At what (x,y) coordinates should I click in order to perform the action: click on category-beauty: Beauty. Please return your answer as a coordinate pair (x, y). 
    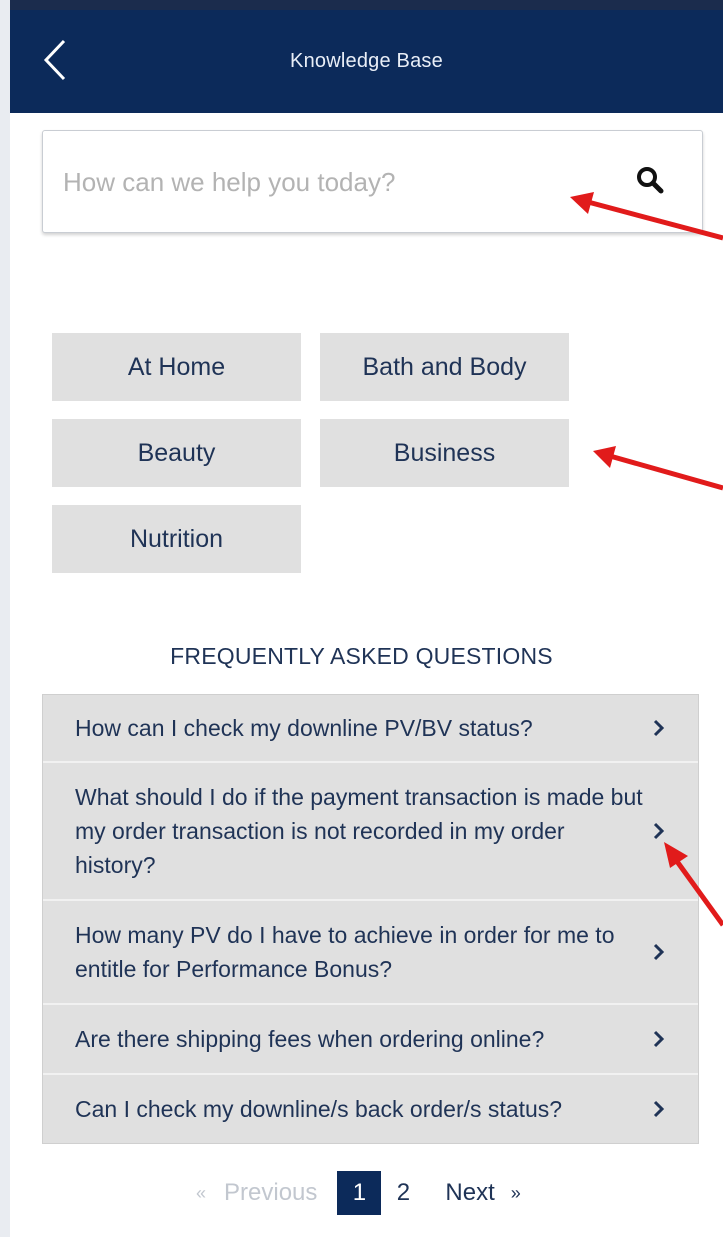
    Looking at the image, I should click on (176, 453).